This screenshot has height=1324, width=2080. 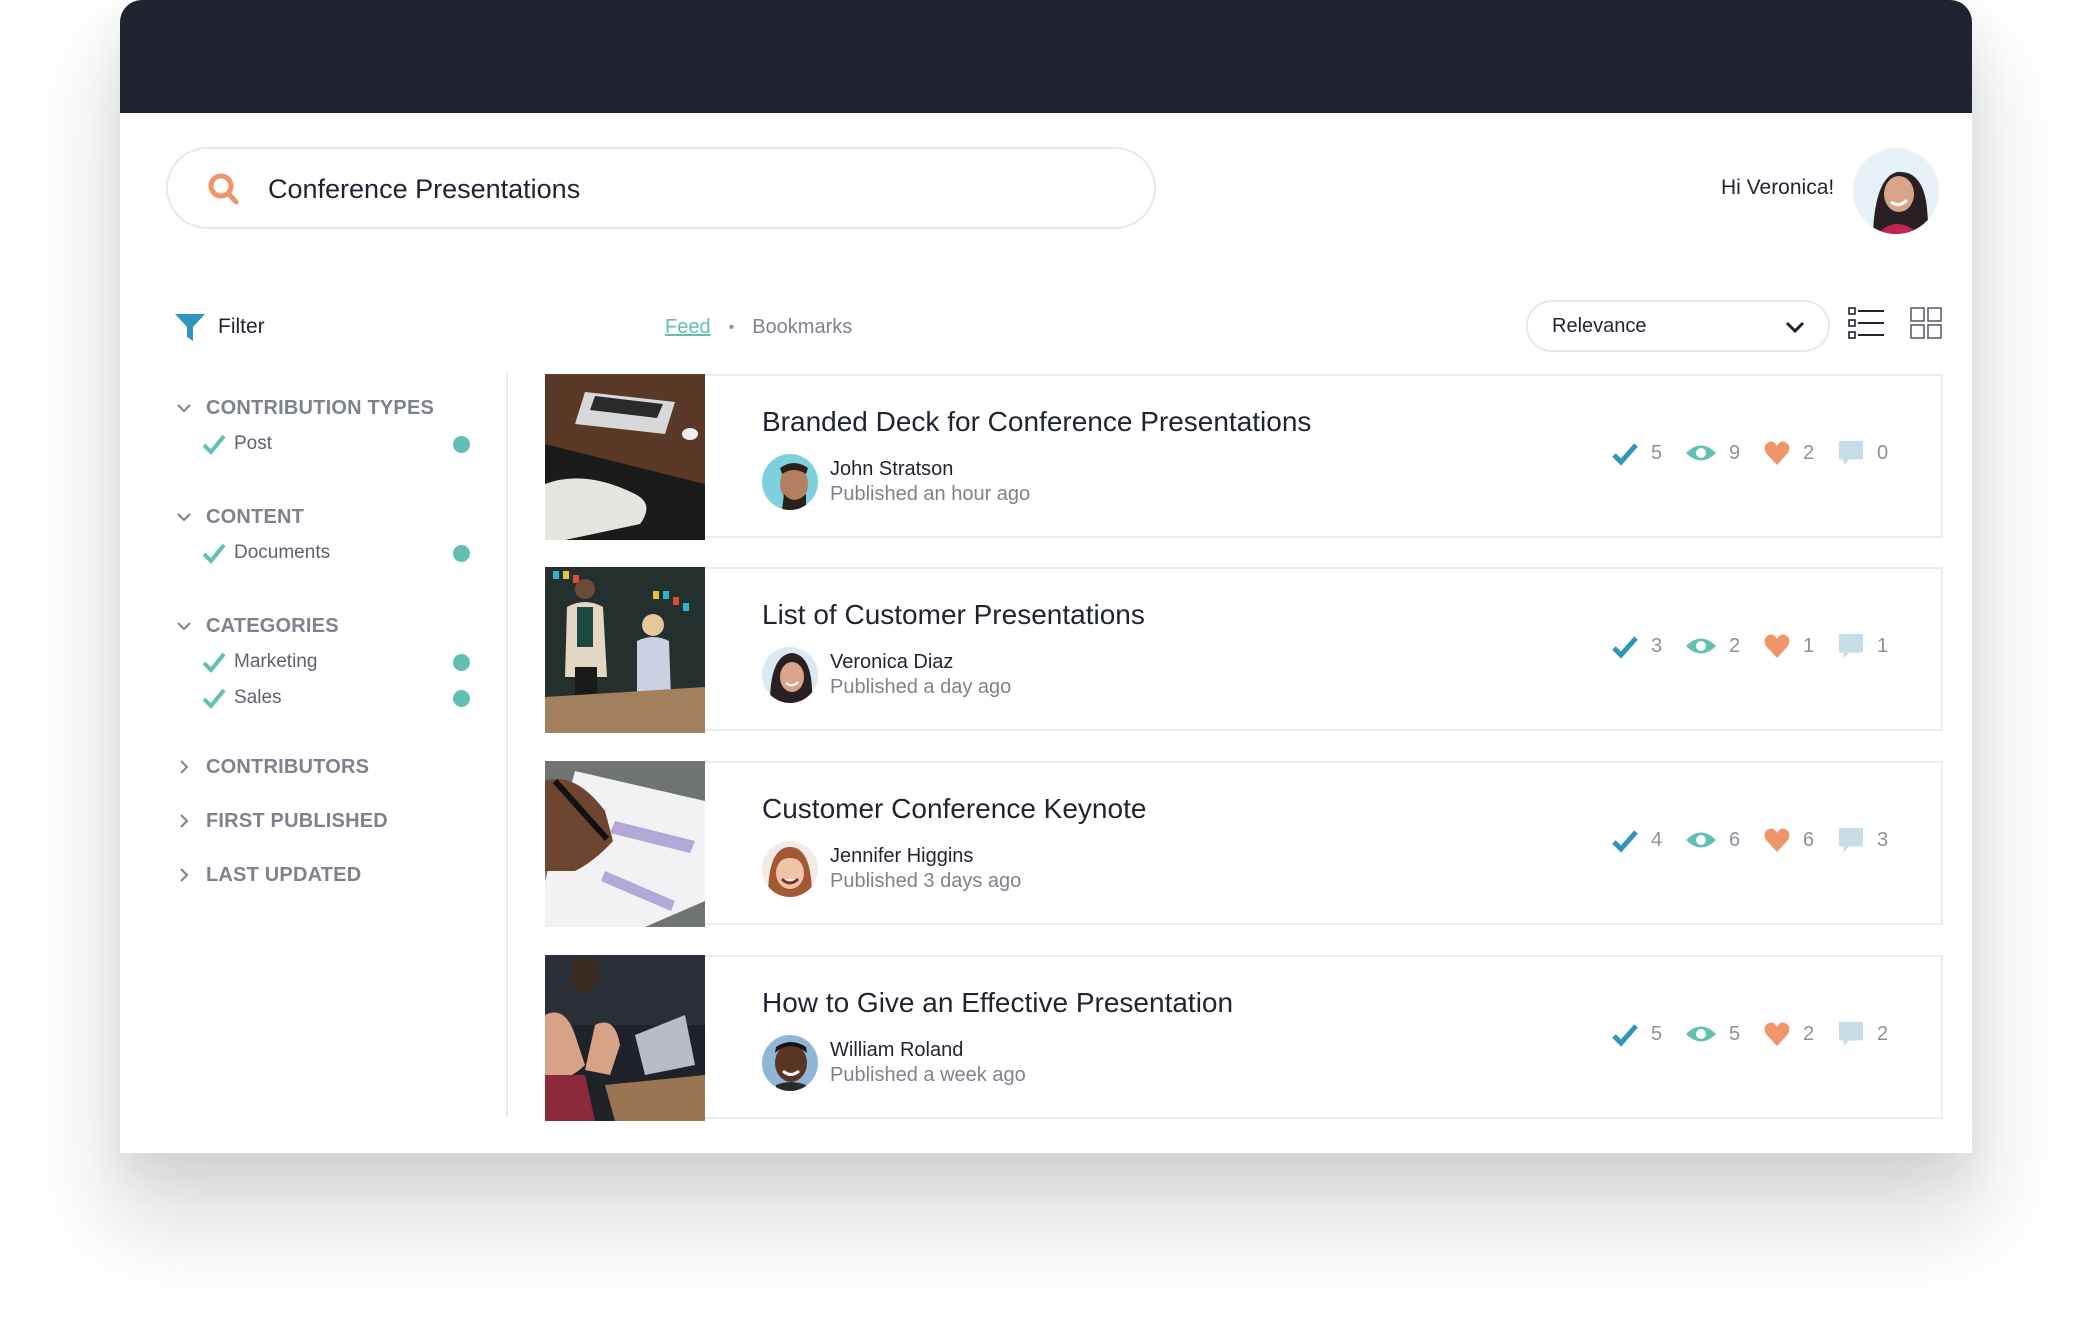 I want to click on user-avatar, so click(x=1896, y=191).